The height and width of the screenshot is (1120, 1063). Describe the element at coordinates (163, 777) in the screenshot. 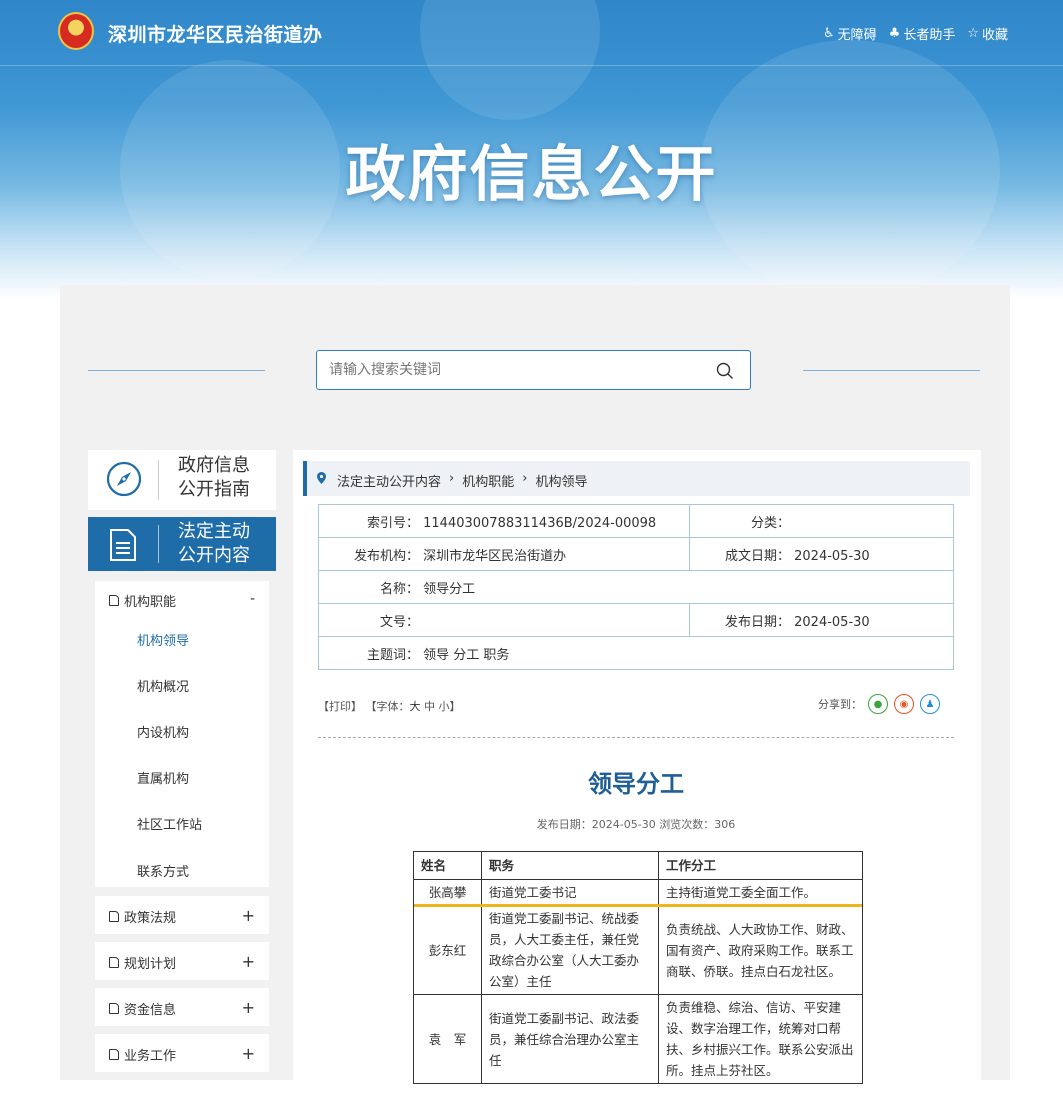

I see `sidebar-item-affiliated: 直属机构` at that location.